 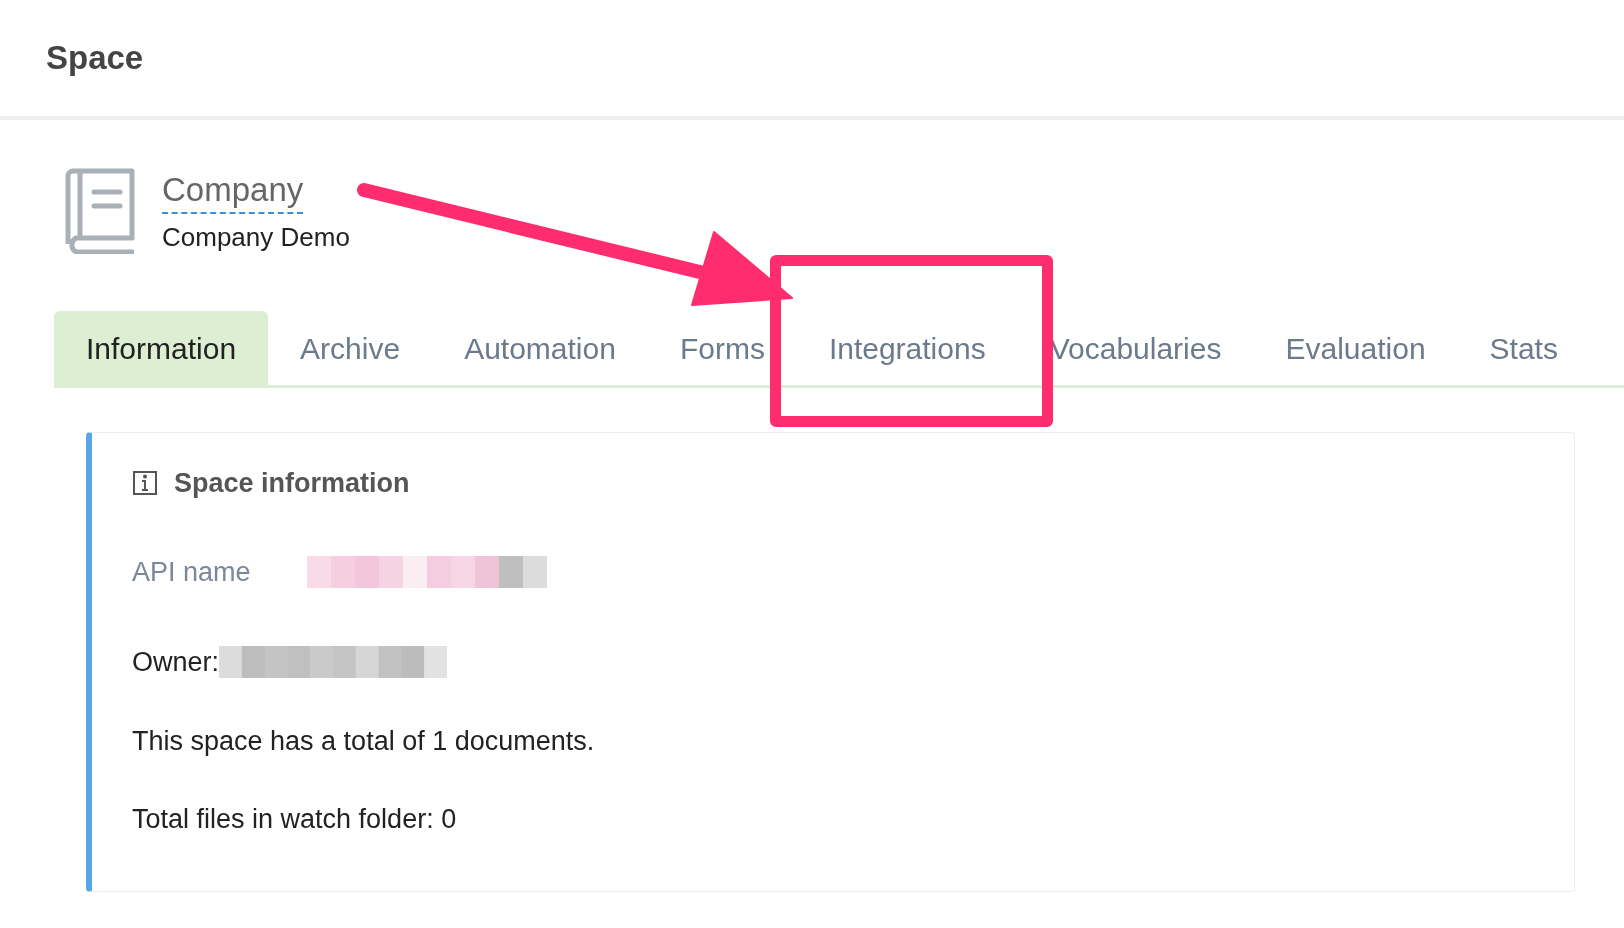 I want to click on info-text: Total files in watch folder: 0, so click(x=295, y=819).